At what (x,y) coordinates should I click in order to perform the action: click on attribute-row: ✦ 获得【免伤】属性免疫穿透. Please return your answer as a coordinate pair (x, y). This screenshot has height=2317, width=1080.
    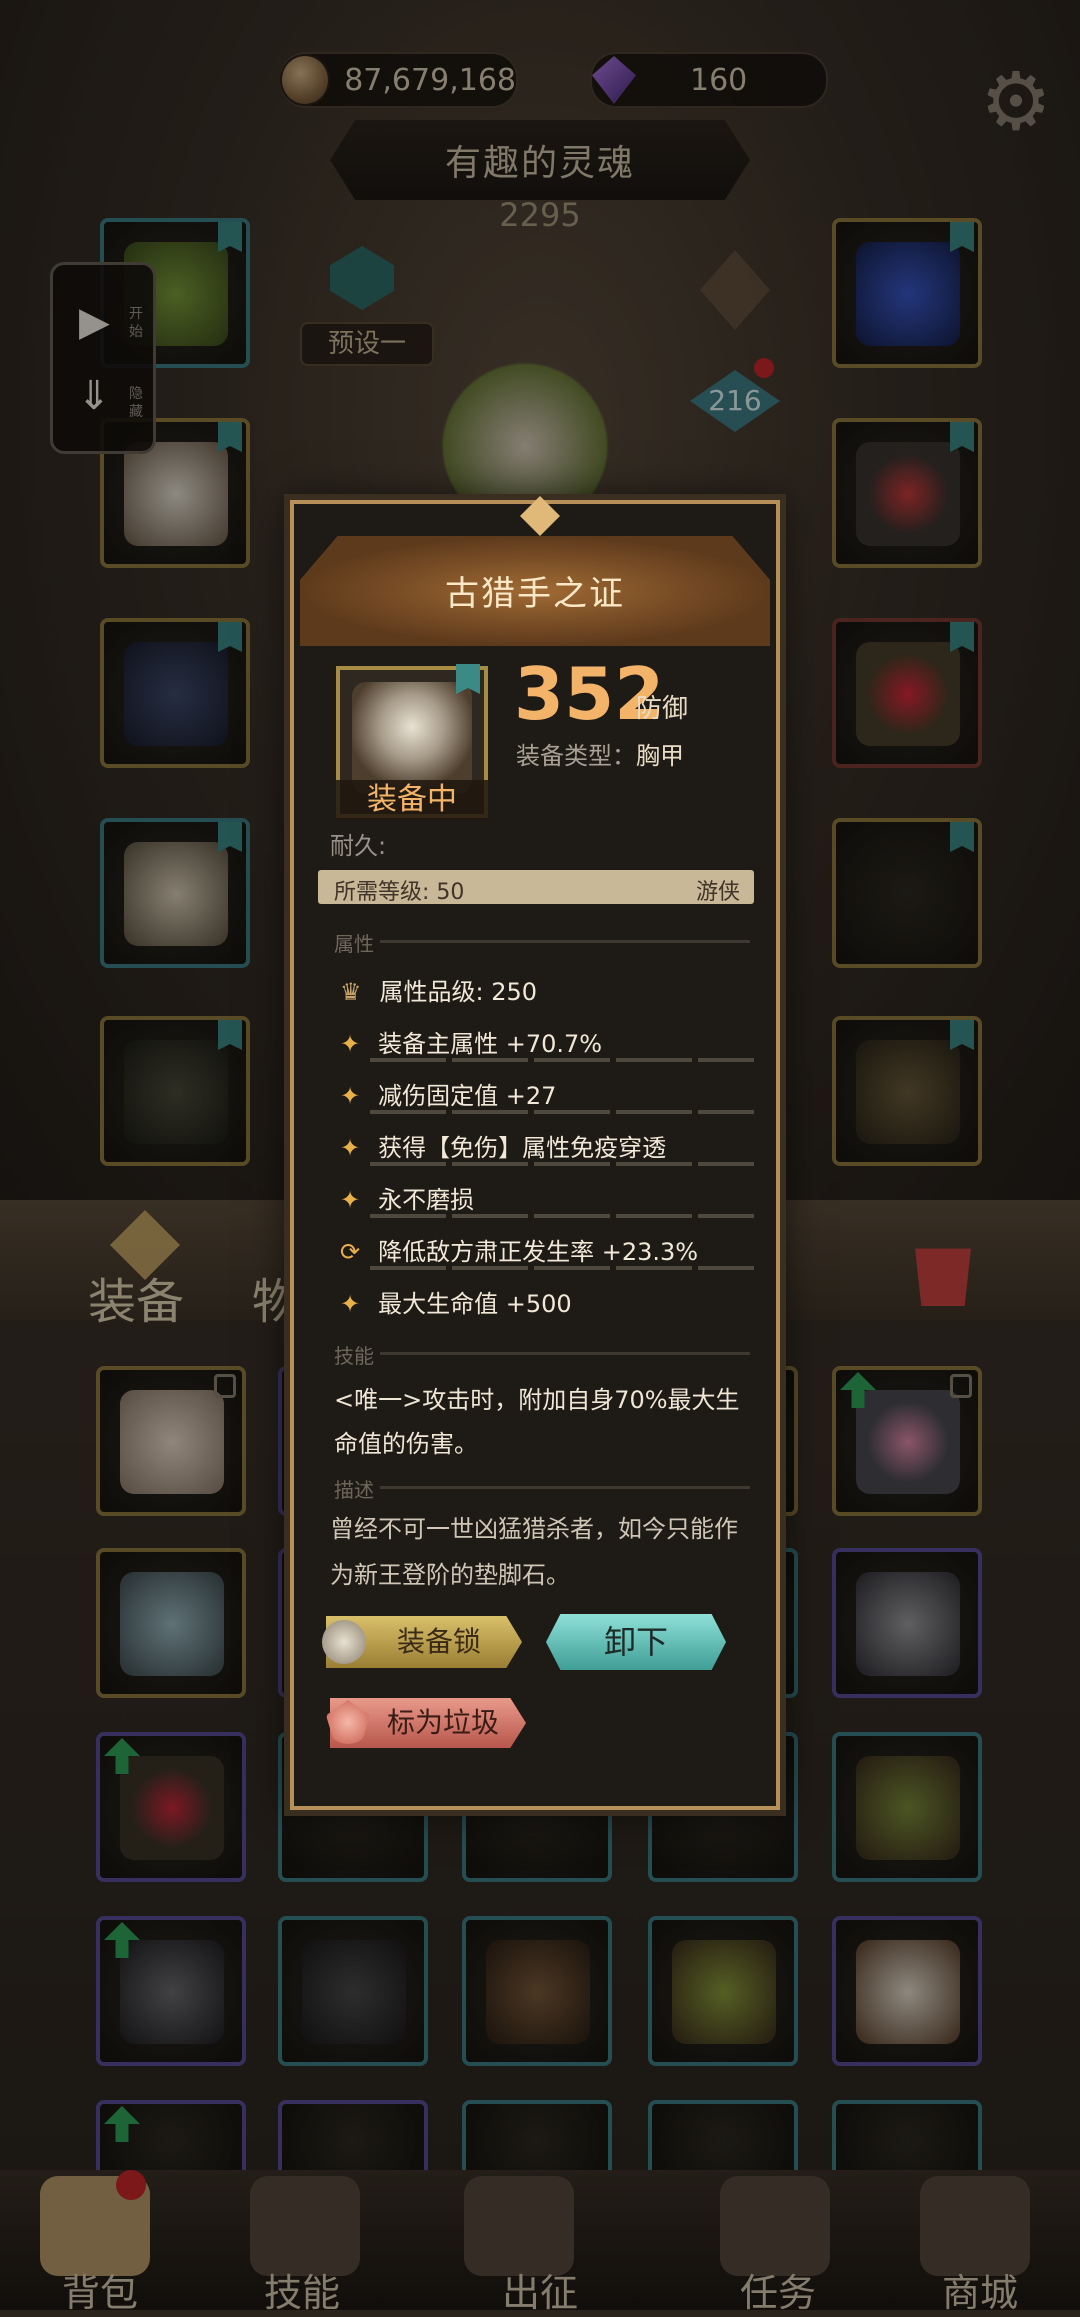
    Looking at the image, I should click on (503, 1145).